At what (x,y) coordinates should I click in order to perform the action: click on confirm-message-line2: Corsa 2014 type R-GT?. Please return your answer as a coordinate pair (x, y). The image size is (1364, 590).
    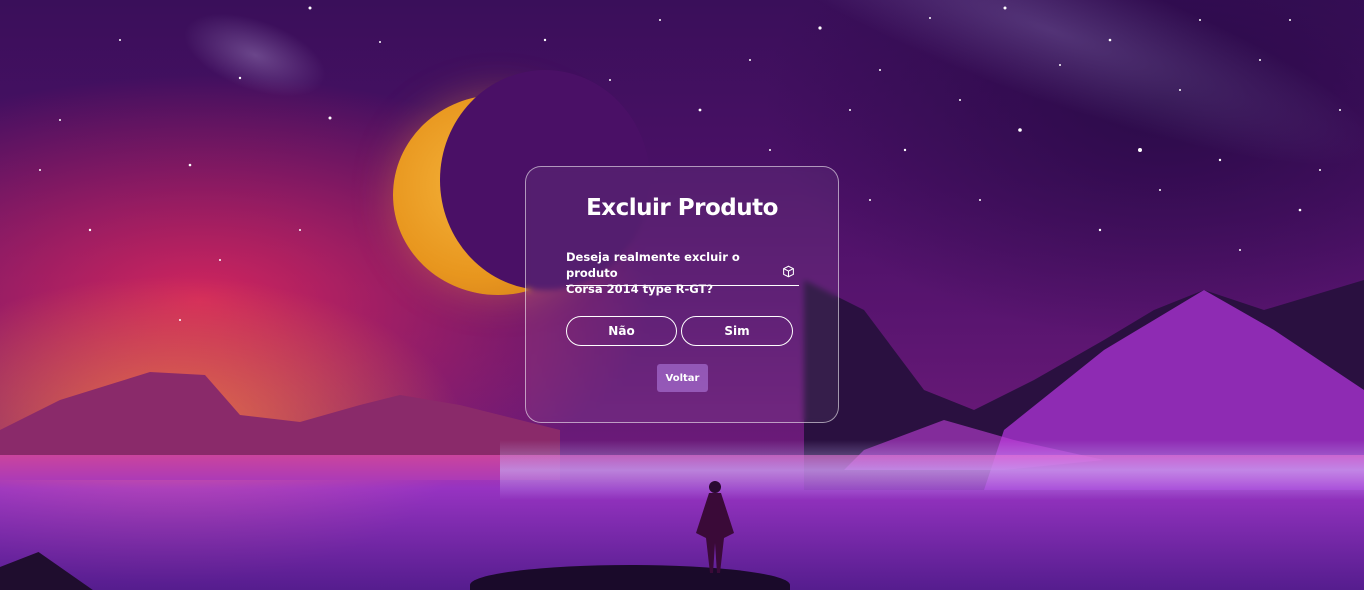
    Looking at the image, I should click on (640, 289).